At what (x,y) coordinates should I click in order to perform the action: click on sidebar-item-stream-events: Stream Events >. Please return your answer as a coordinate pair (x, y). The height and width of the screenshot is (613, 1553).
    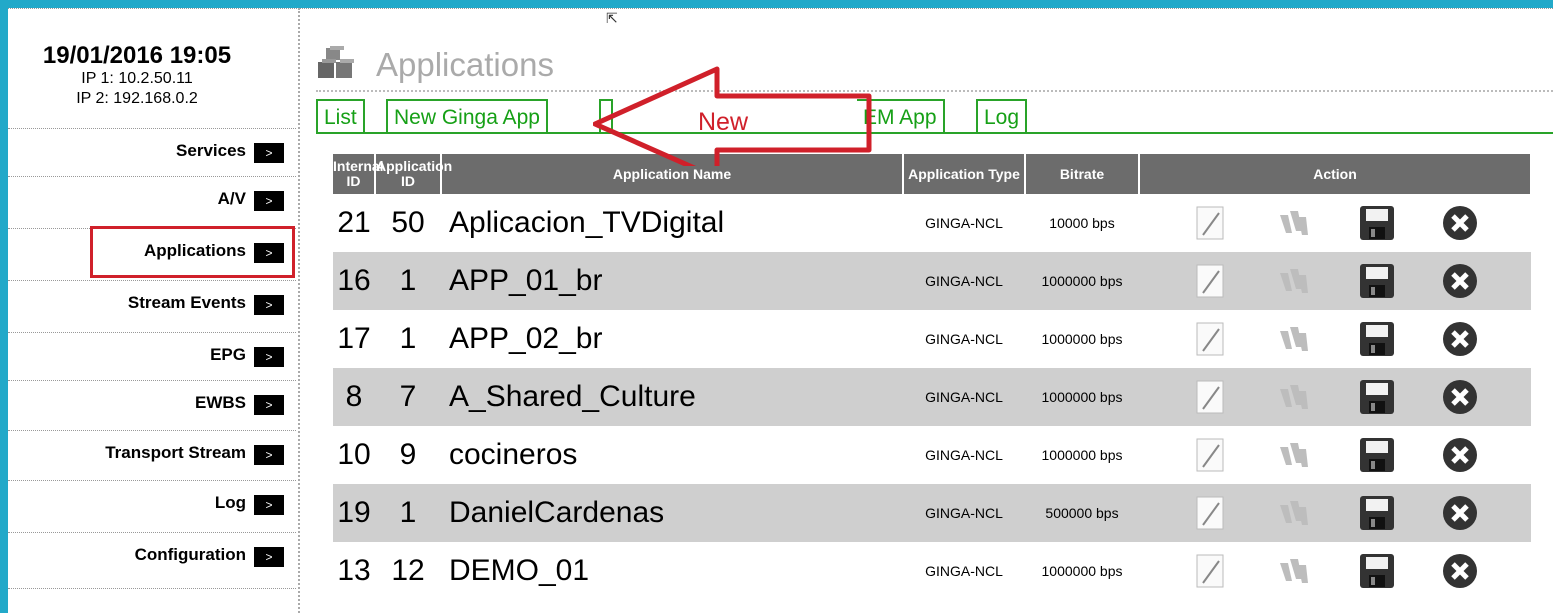
    Looking at the image, I should click on (152, 304).